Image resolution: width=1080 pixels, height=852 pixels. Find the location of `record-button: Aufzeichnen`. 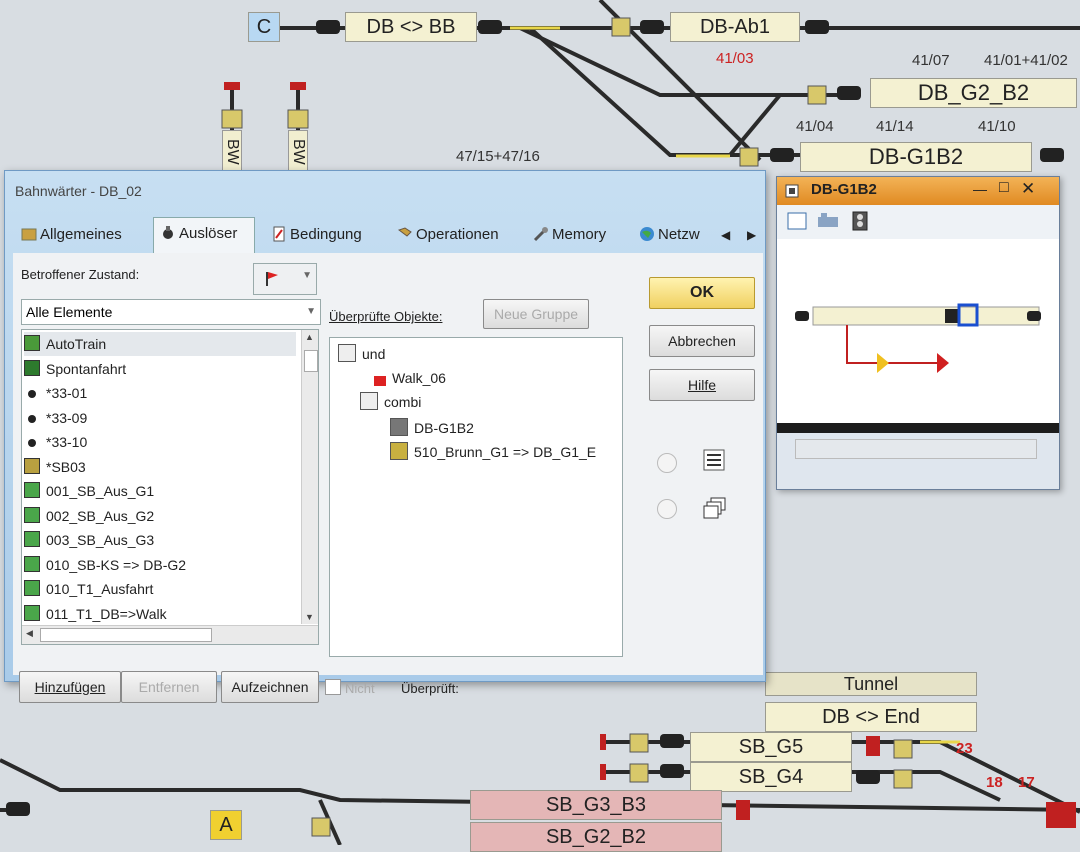

record-button: Aufzeichnen is located at coordinates (270, 687).